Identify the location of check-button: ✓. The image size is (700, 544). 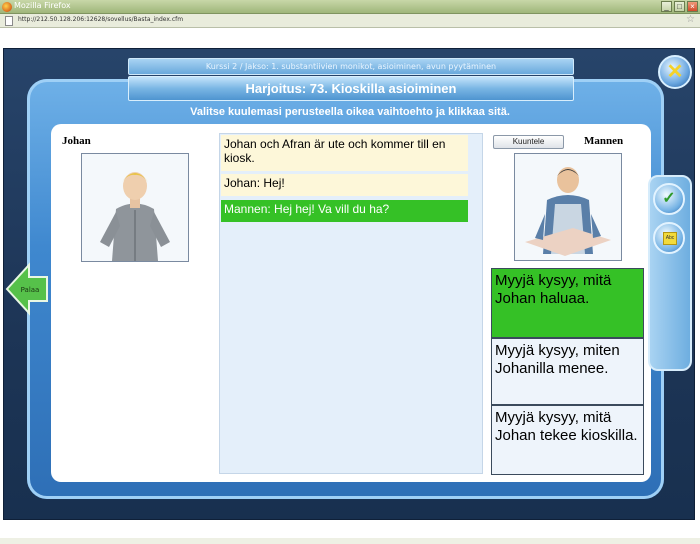
(669, 199).